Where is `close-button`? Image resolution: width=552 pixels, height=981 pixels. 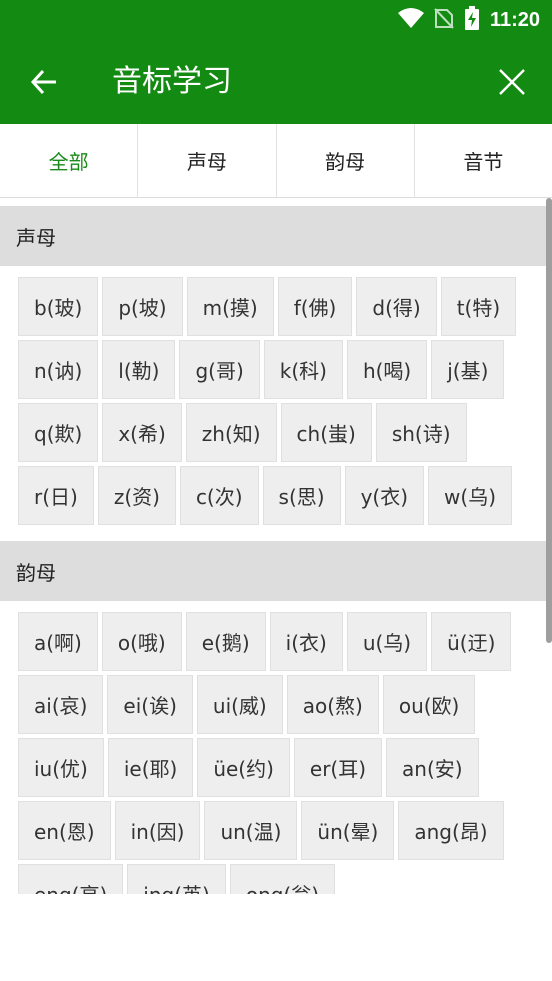
close-button is located at coordinates (512, 82).